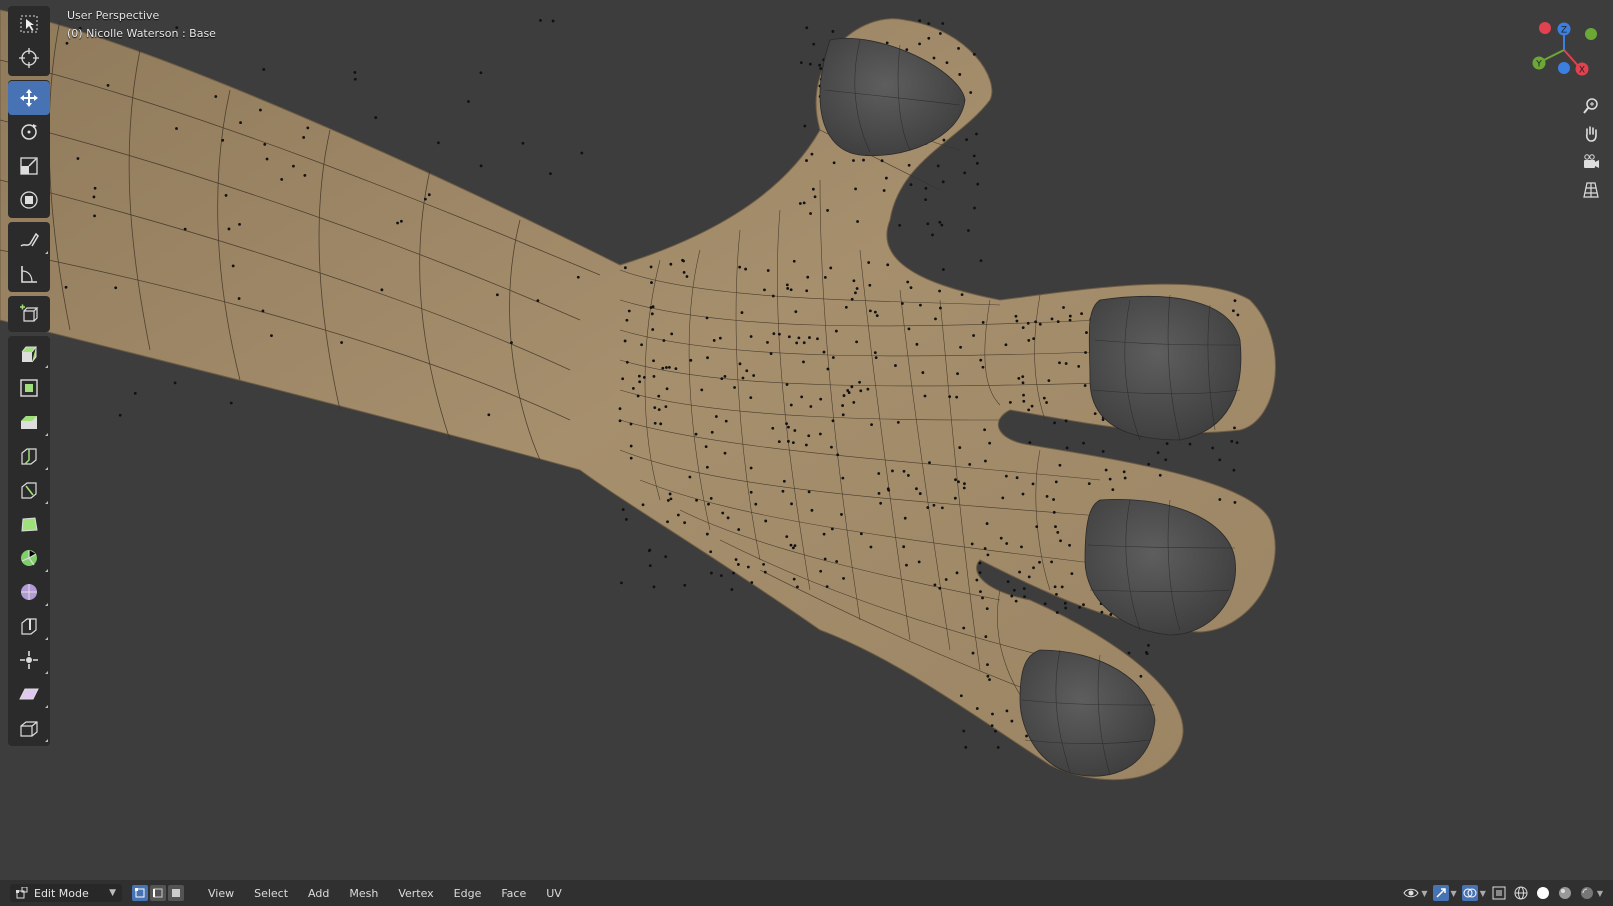  I want to click on bevel-icon, so click(29, 422).